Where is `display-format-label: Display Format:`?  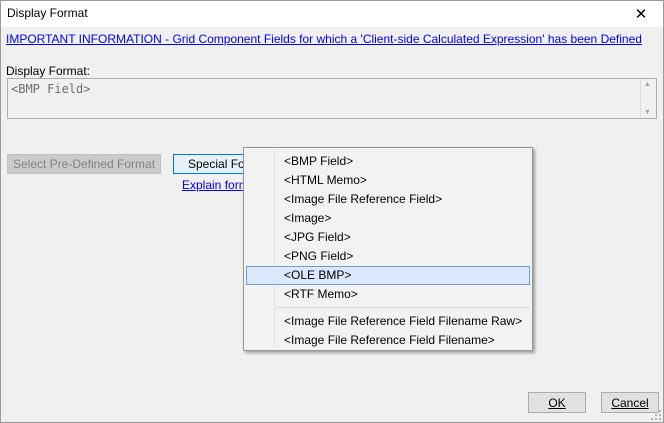
display-format-label: Display Format: is located at coordinates (48, 71).